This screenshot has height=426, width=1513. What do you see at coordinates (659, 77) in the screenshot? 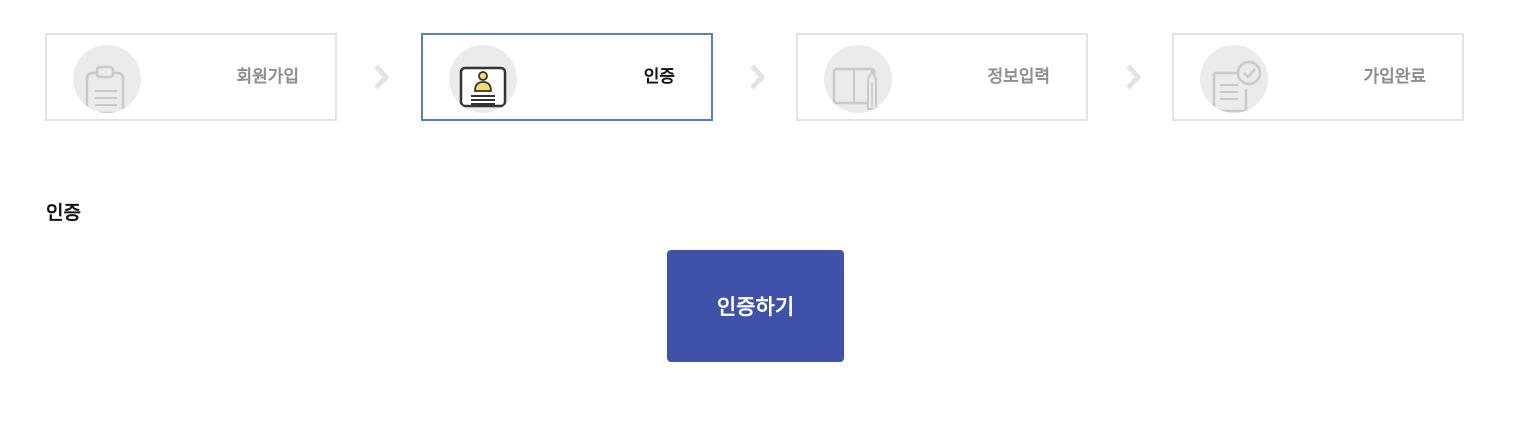
I see `step-label-verification: 인증` at bounding box center [659, 77].